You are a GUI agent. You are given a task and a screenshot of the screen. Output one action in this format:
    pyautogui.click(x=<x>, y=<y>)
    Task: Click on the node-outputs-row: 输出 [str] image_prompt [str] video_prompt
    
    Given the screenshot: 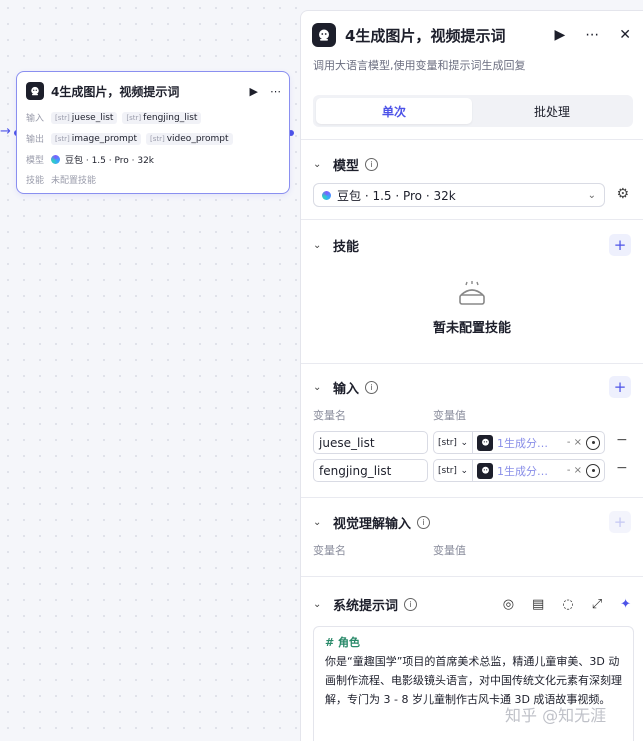 What is the action you would take?
    pyautogui.click(x=129, y=138)
    